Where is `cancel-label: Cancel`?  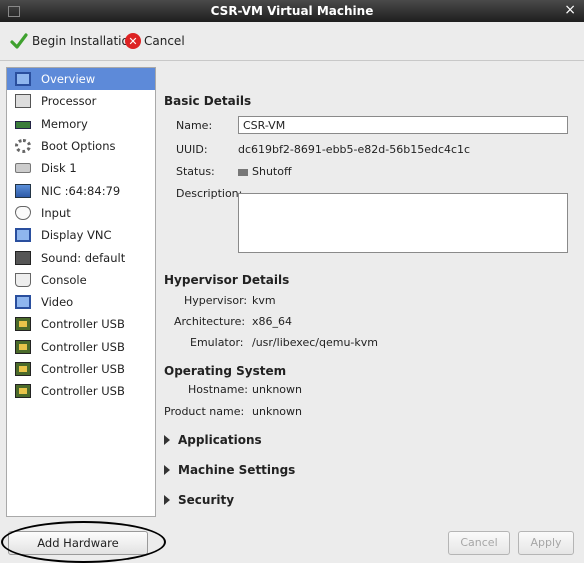 cancel-label: Cancel is located at coordinates (164, 41).